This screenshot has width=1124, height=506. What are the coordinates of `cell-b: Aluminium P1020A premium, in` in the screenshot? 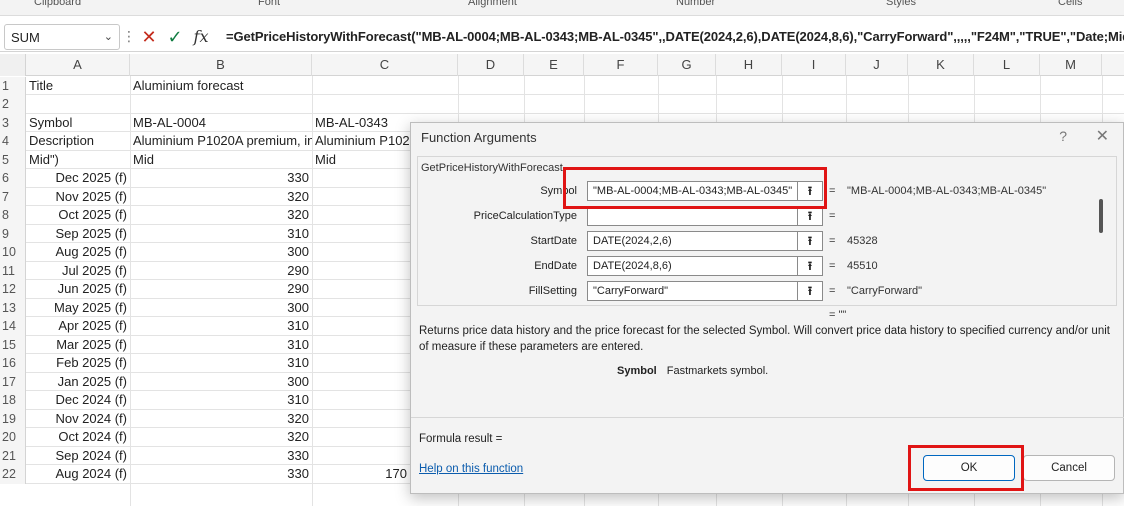 It's located at (221, 141).